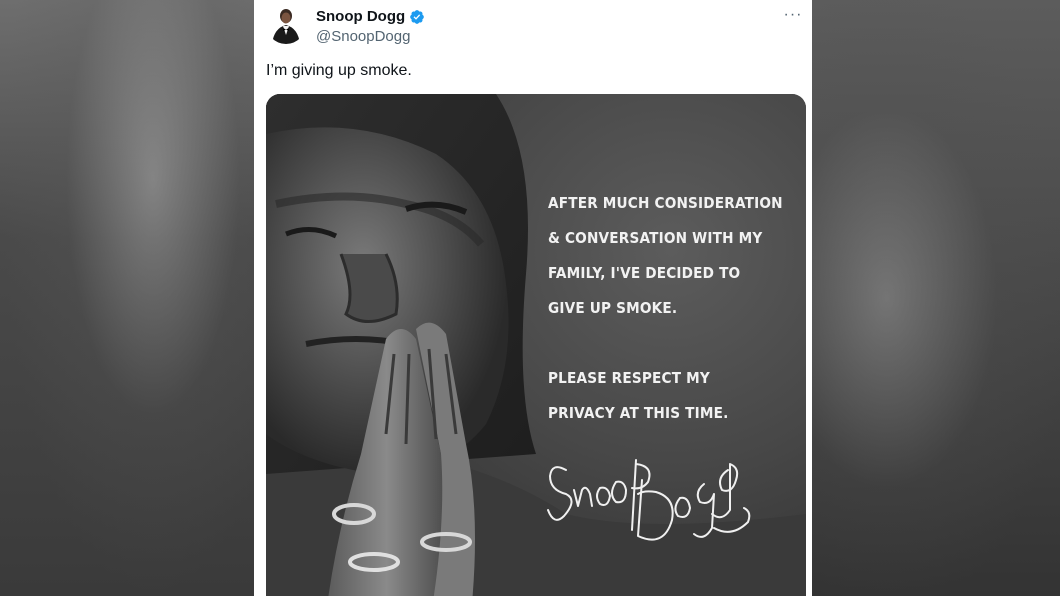 The image size is (1060, 596). I want to click on statement-line-3: FAMILY, I'VE DECIDED TO, so click(644, 273).